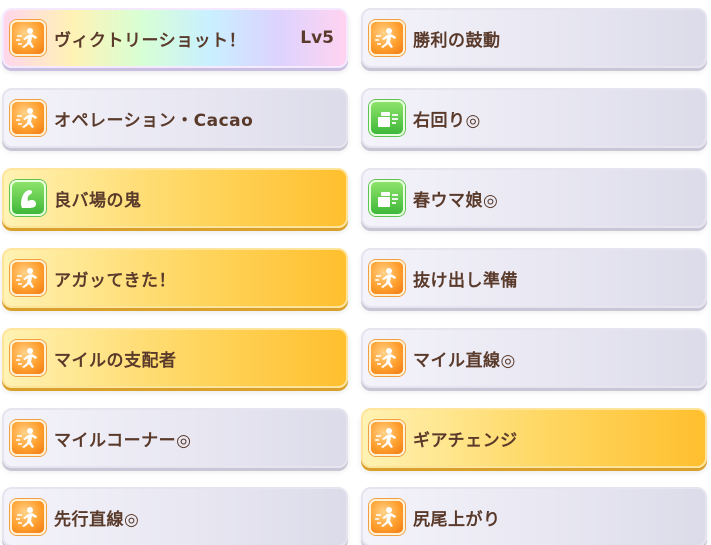 The image size is (711, 545). I want to click on skill-label: マイルコーナー◎, so click(123, 440).